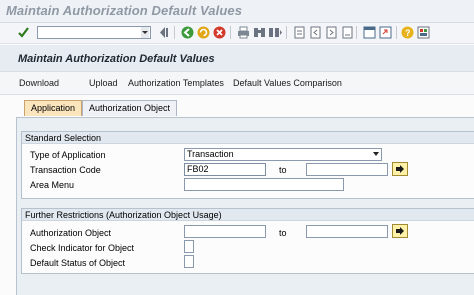 The image size is (474, 295). What do you see at coordinates (259, 32) in the screenshot?
I see `find-icon` at bounding box center [259, 32].